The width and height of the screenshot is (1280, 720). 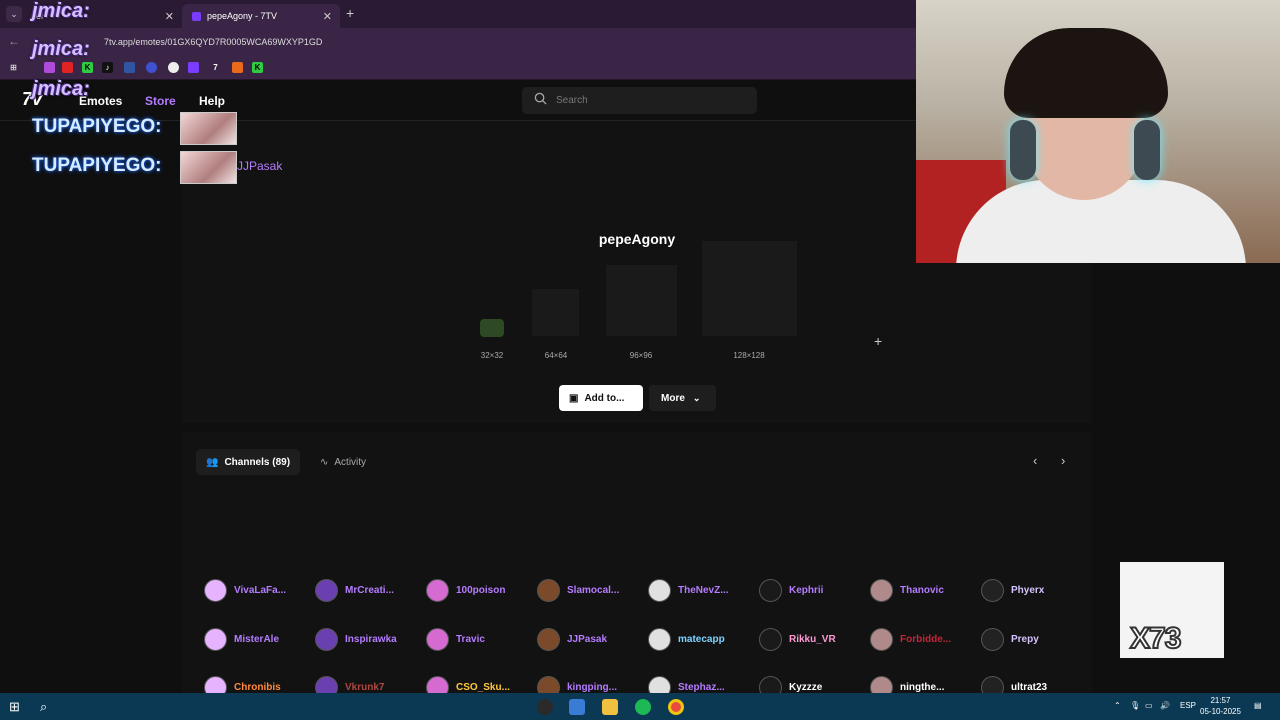 I want to click on tray-chevron-icon: ⌃, so click(x=1117, y=705).